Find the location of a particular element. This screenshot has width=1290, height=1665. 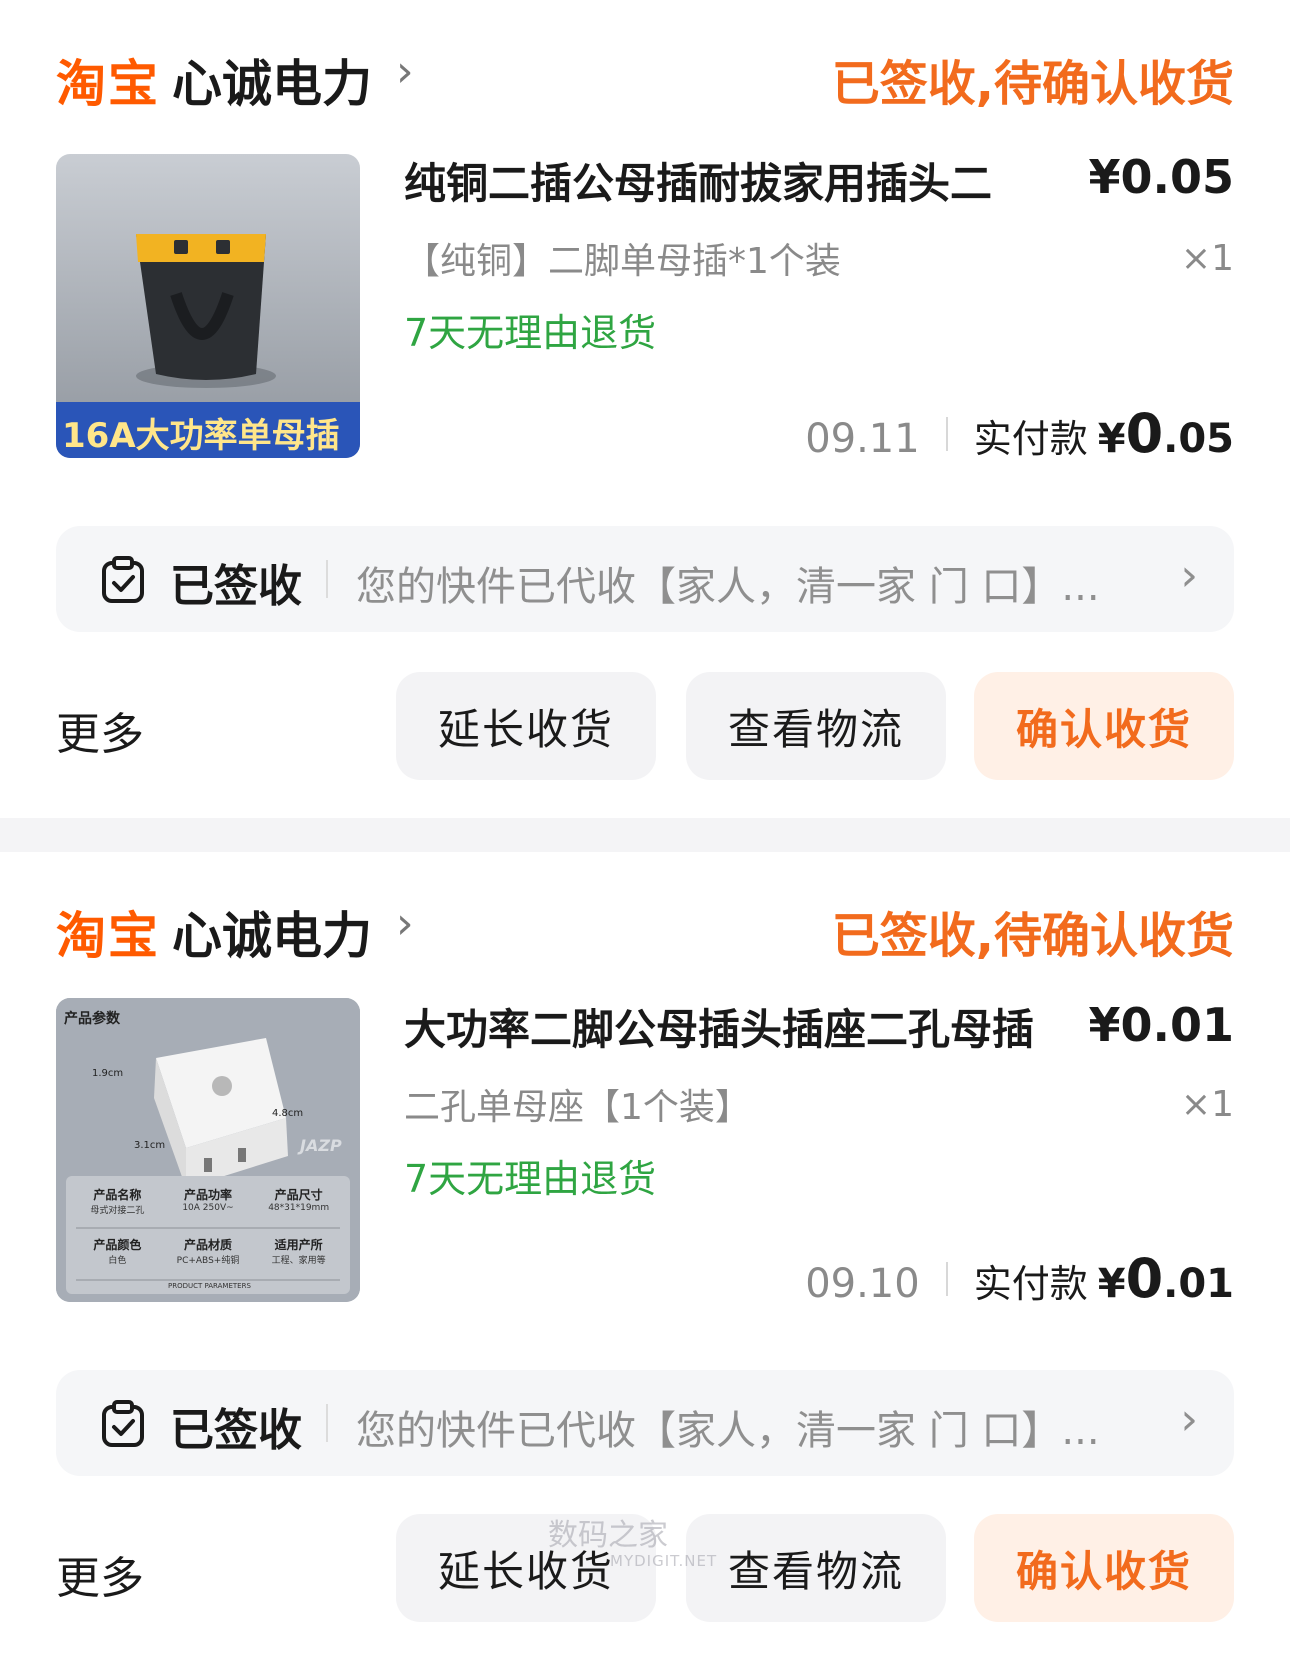

spec-cell: 产品功率 10A 250V~ is located at coordinates (208, 1201).